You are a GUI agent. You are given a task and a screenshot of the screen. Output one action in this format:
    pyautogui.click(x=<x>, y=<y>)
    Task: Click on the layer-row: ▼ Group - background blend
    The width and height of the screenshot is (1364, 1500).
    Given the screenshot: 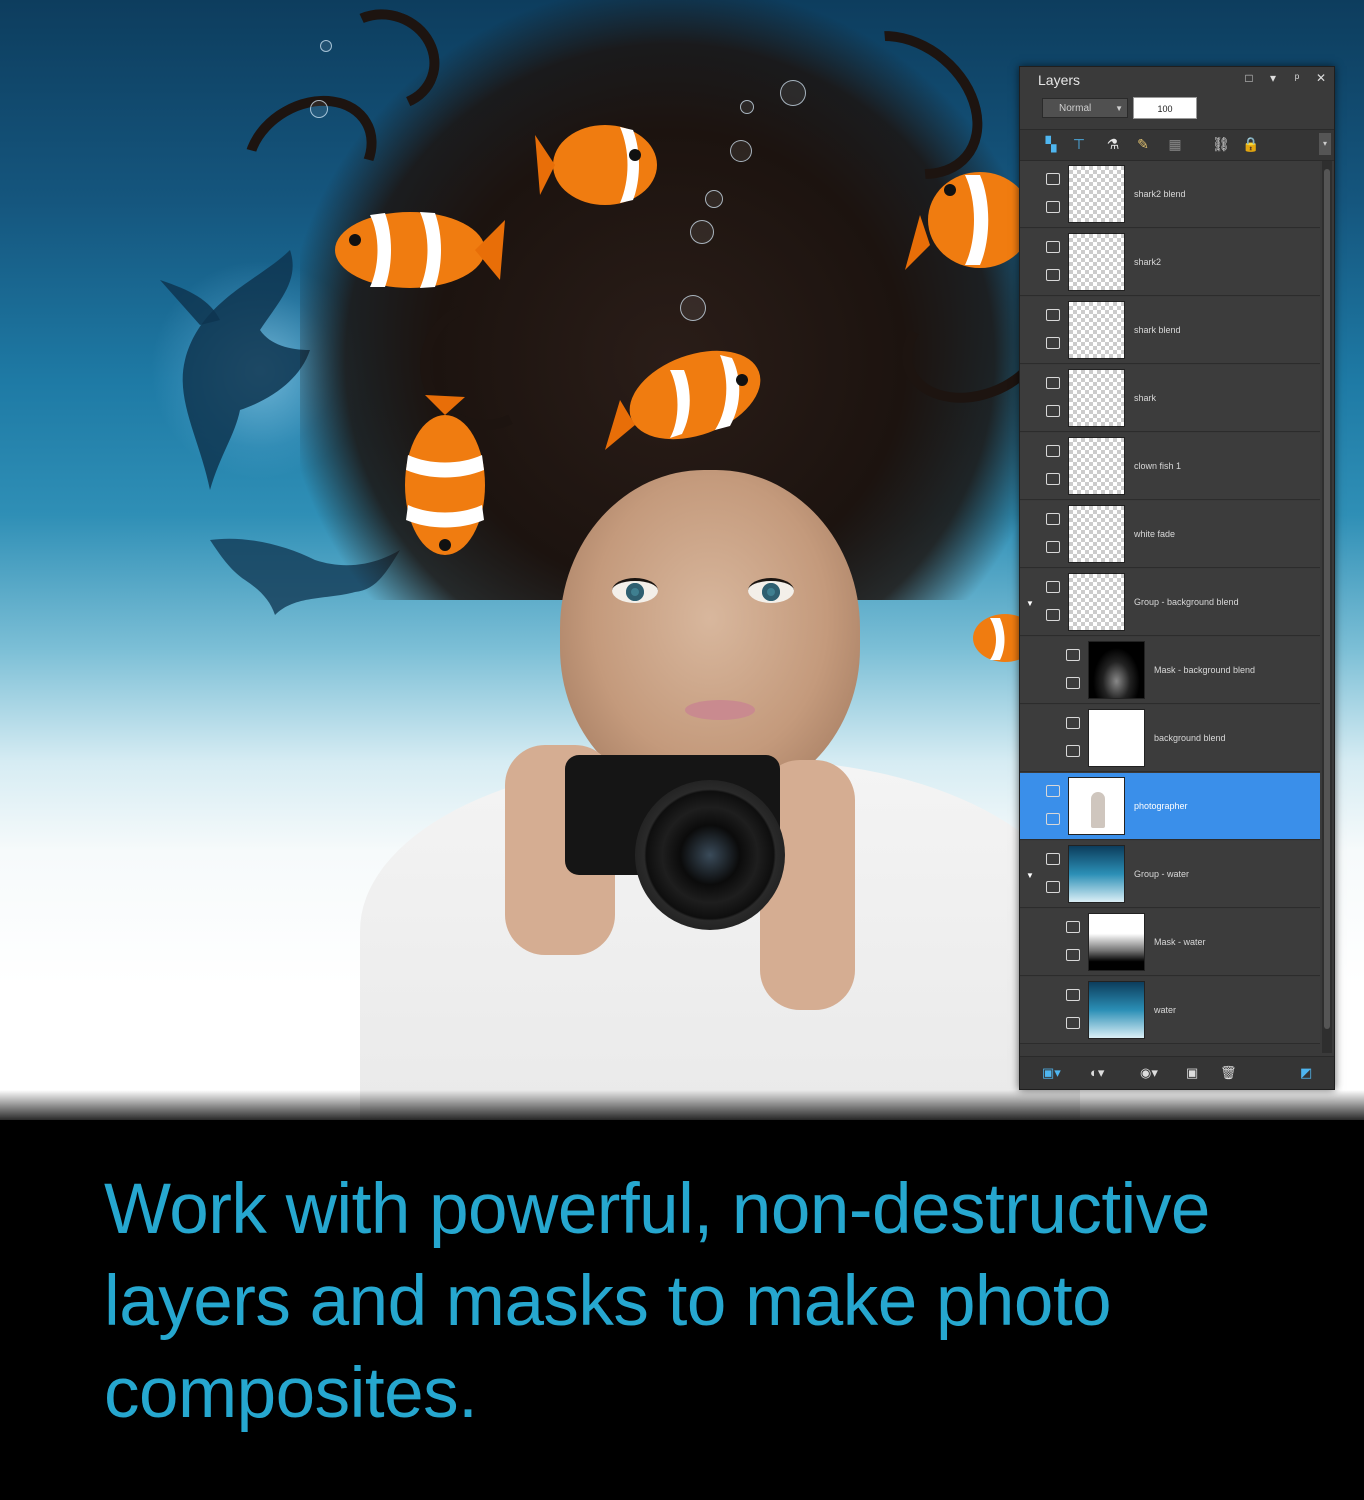 What is the action you would take?
    pyautogui.click(x=1170, y=602)
    